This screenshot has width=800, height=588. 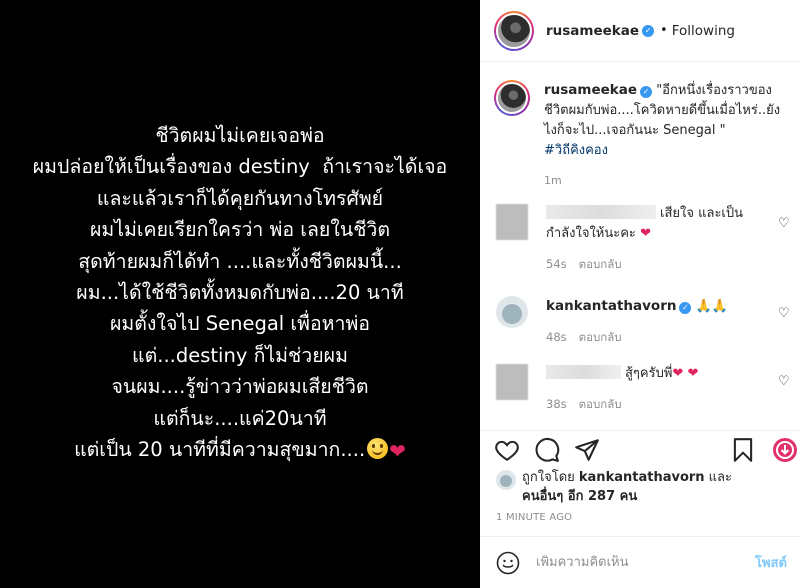 What do you see at coordinates (378, 449) in the screenshot?
I see `smiling-face-icon` at bounding box center [378, 449].